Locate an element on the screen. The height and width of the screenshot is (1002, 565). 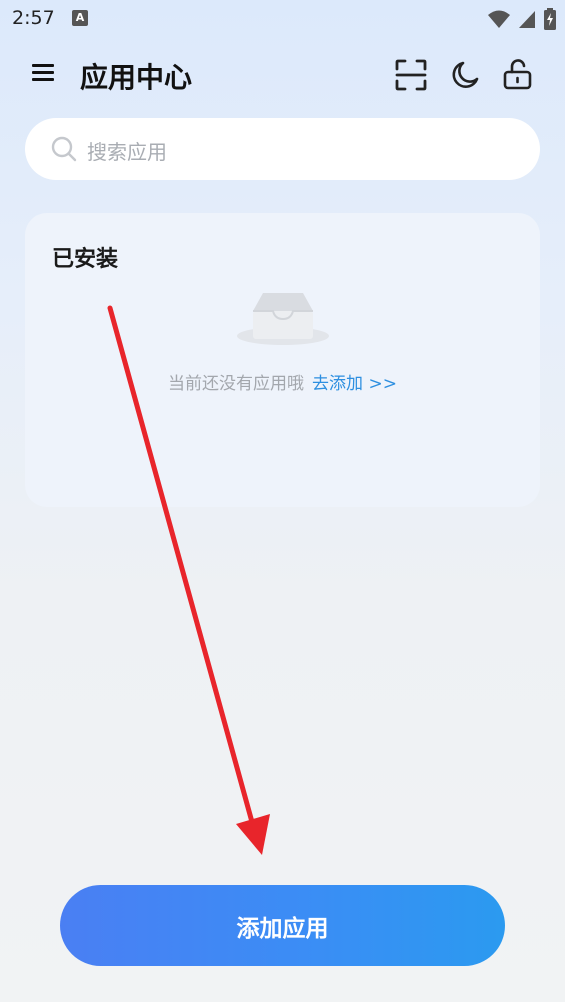
moon-icon is located at coordinates (465, 75).